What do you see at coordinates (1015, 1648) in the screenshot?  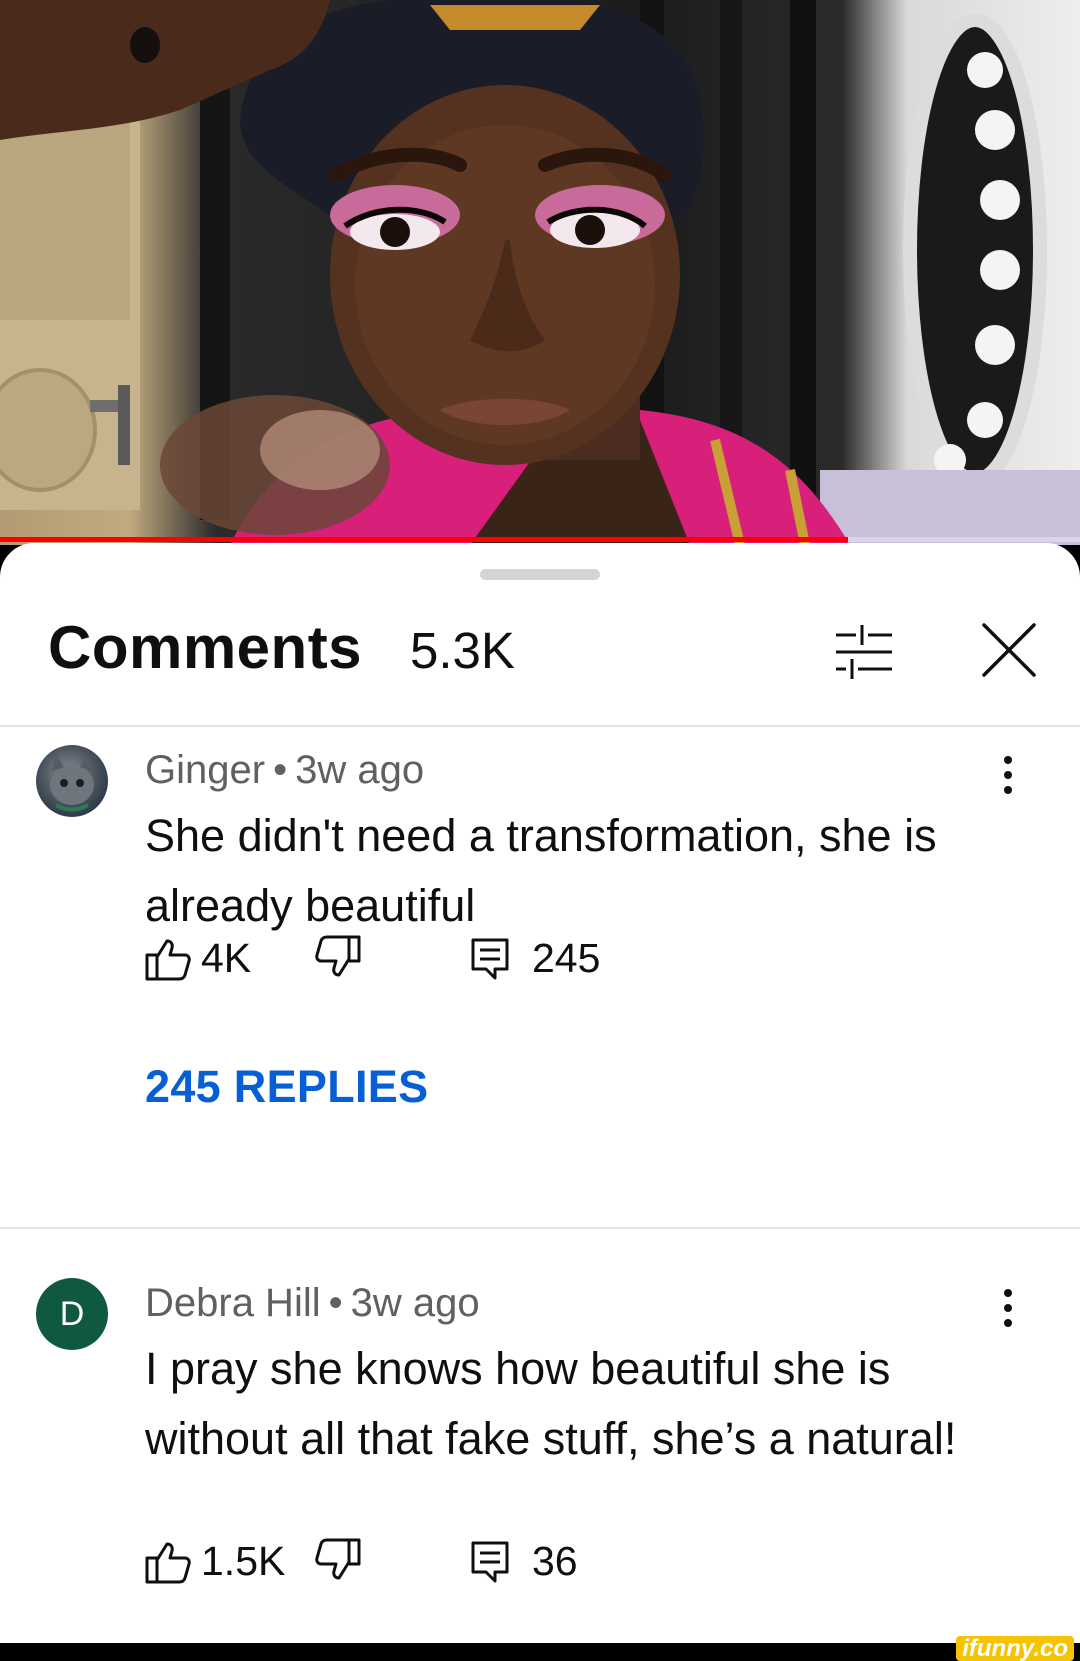 I see `watermark: ifunny.co` at bounding box center [1015, 1648].